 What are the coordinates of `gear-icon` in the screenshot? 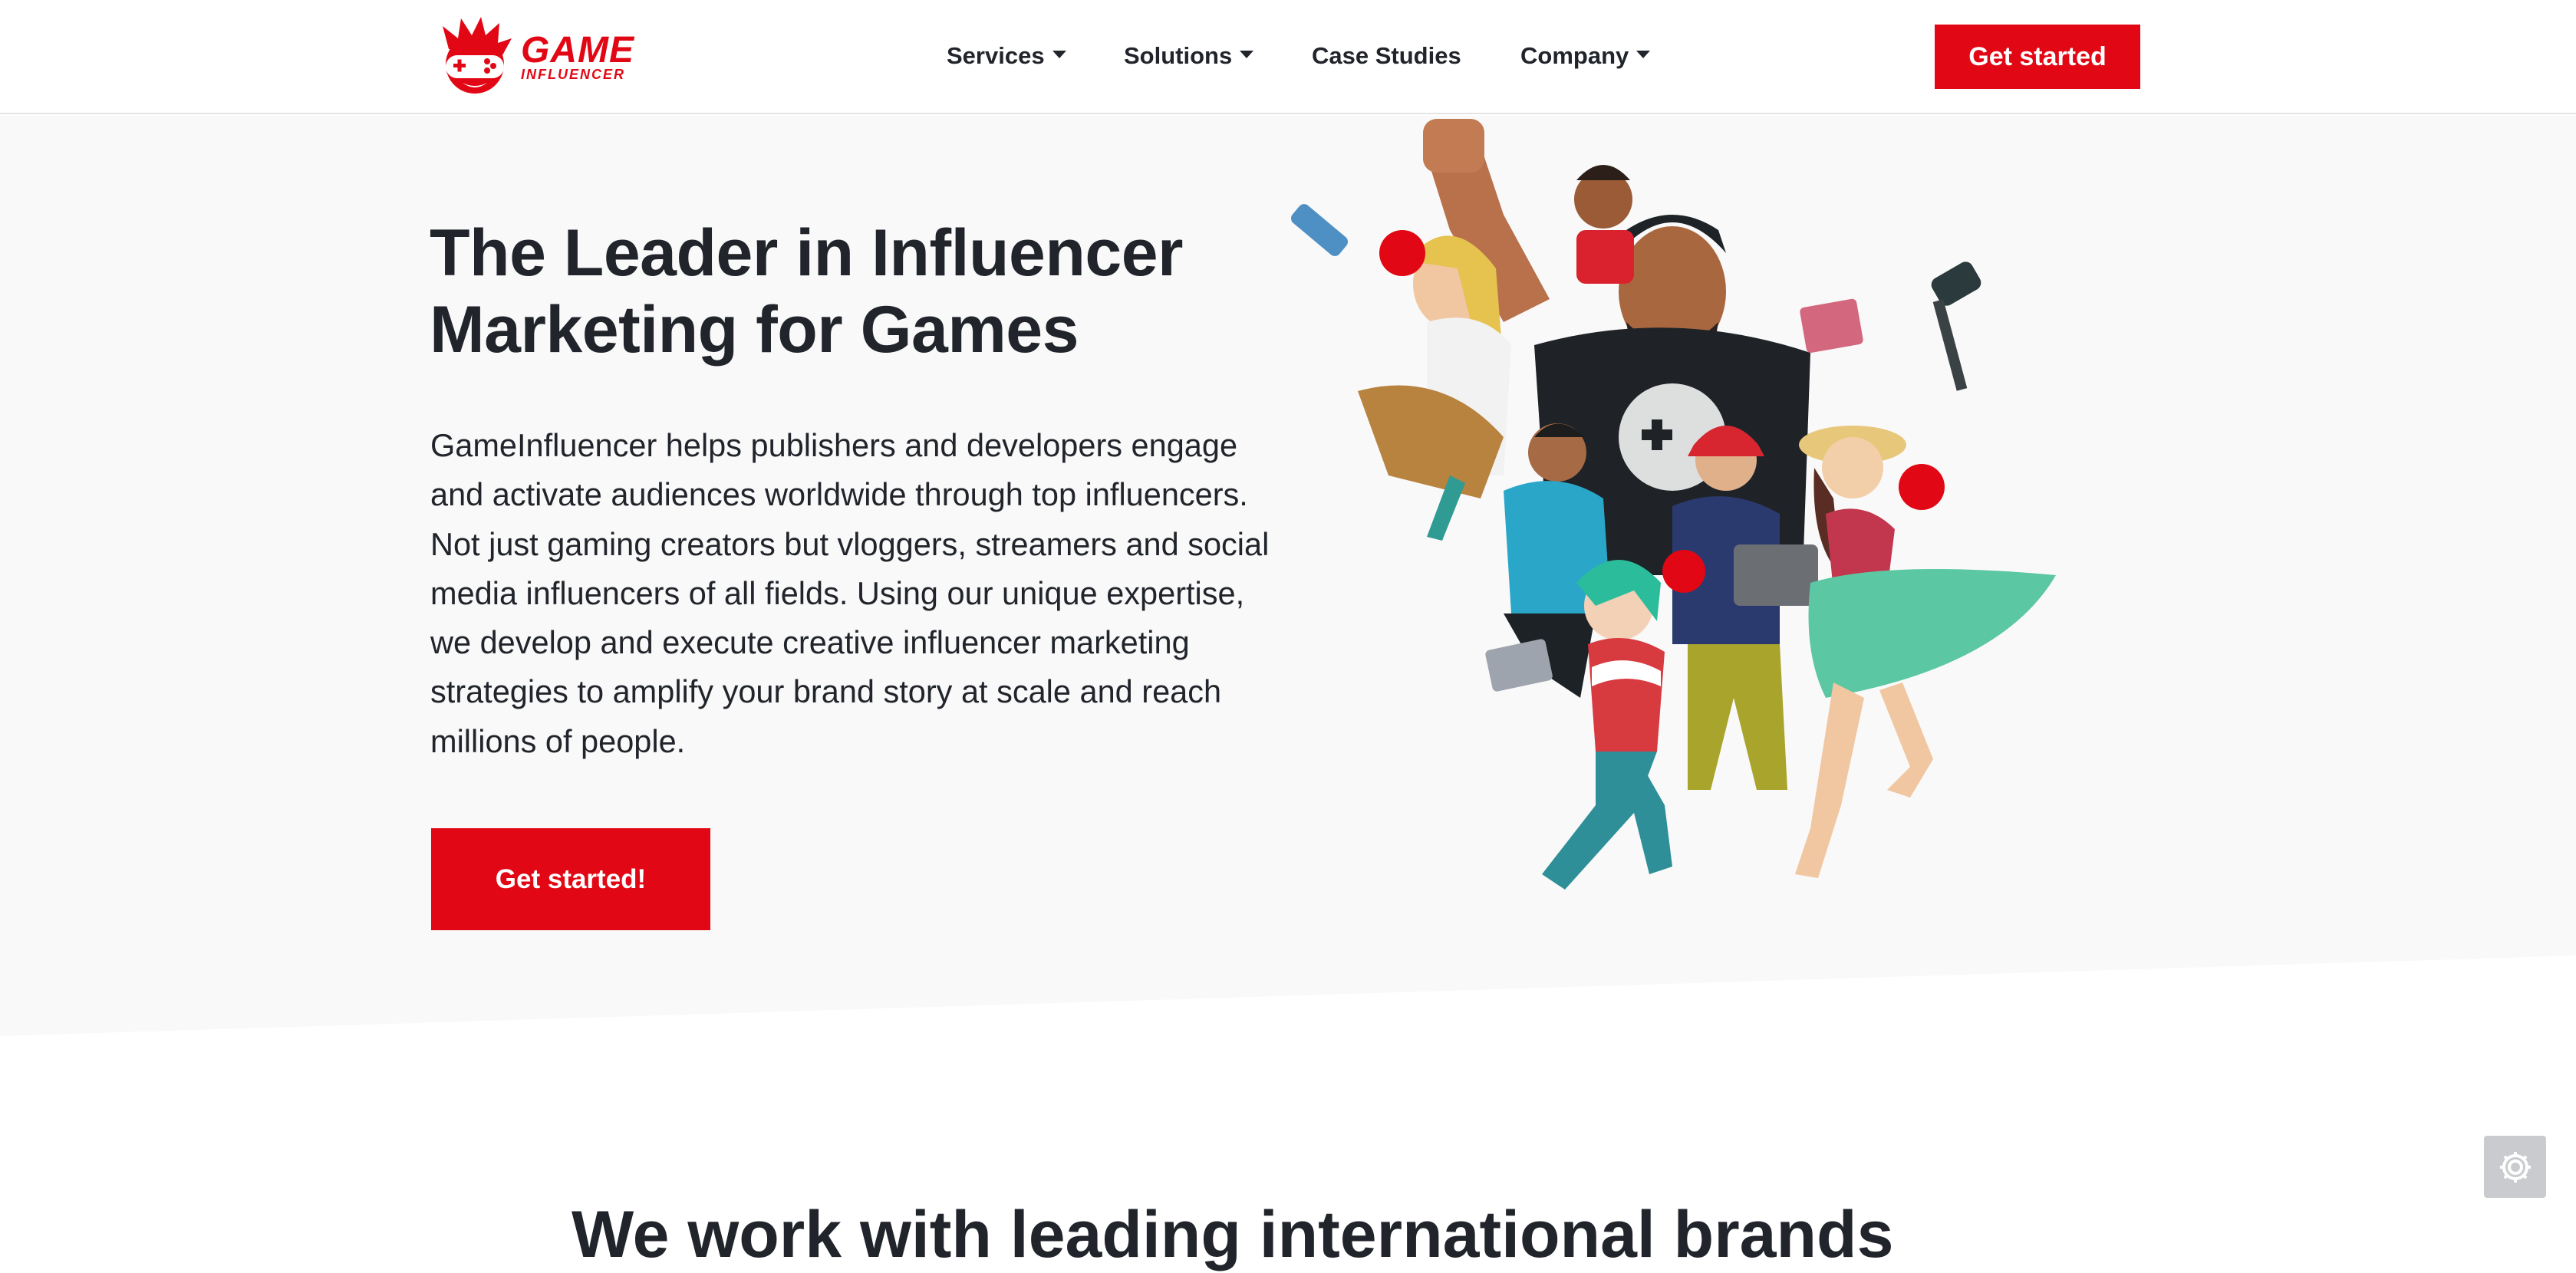 It's located at (2515, 1167).